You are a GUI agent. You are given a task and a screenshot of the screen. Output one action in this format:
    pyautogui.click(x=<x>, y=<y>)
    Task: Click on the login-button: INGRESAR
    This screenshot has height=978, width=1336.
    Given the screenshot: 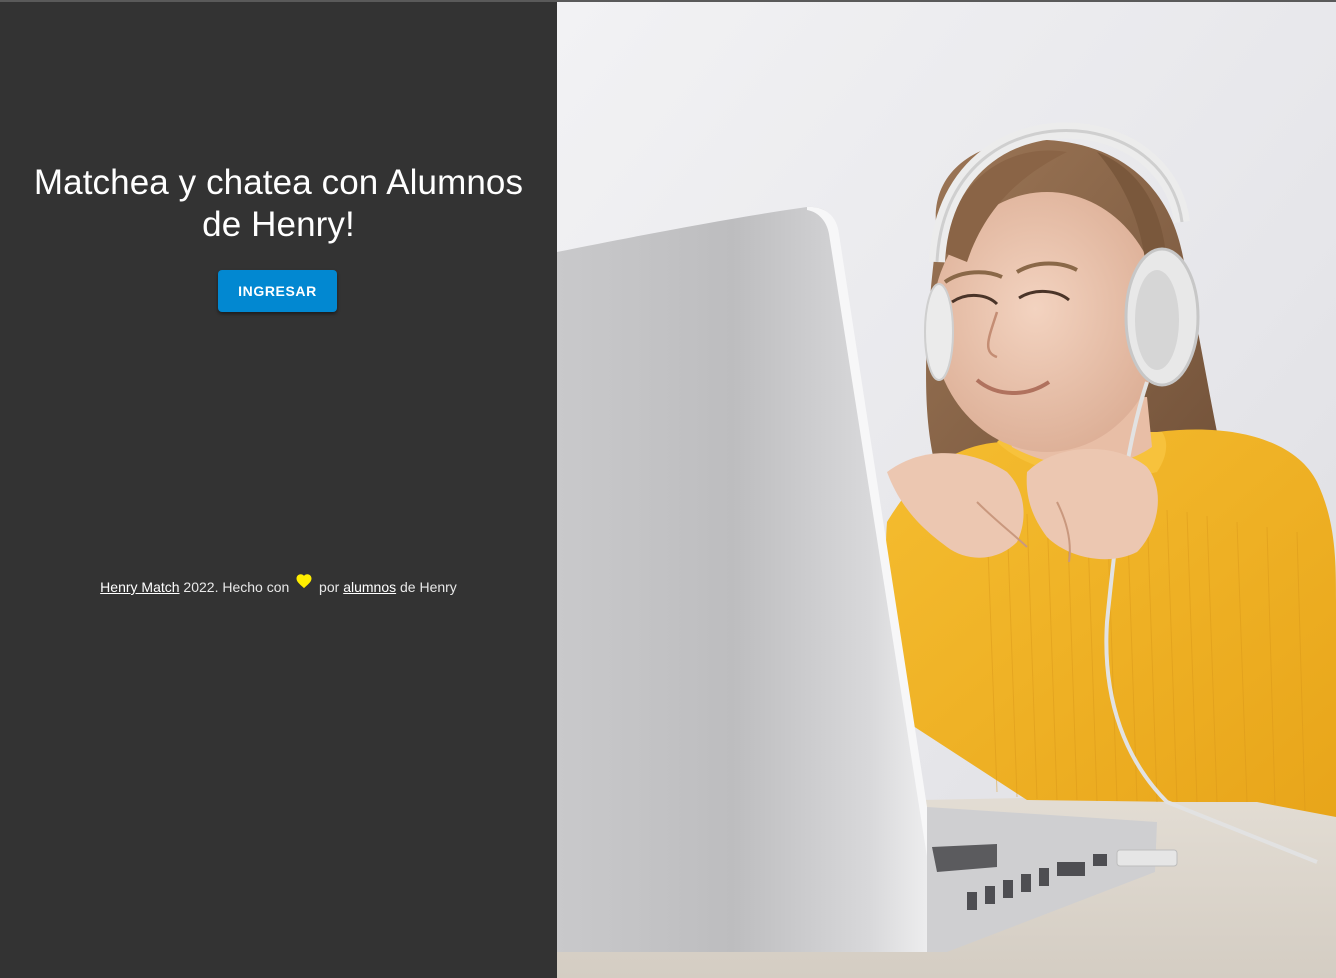 What is the action you would take?
    pyautogui.click(x=277, y=291)
    